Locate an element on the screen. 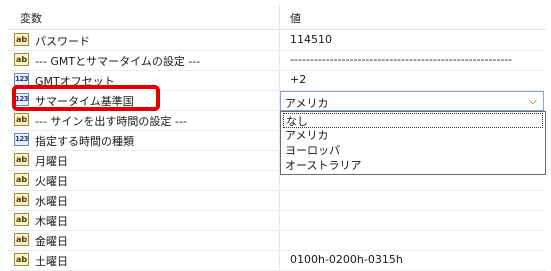  param-name-cell: ab 金曜日 is located at coordinates (143, 240).